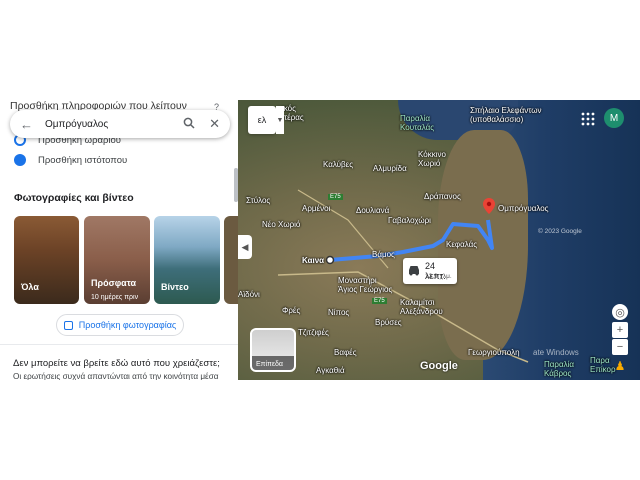  What do you see at coordinates (523, 208) in the screenshot?
I see `label-omprogyalos: Ομπρόγυαλος` at bounding box center [523, 208].